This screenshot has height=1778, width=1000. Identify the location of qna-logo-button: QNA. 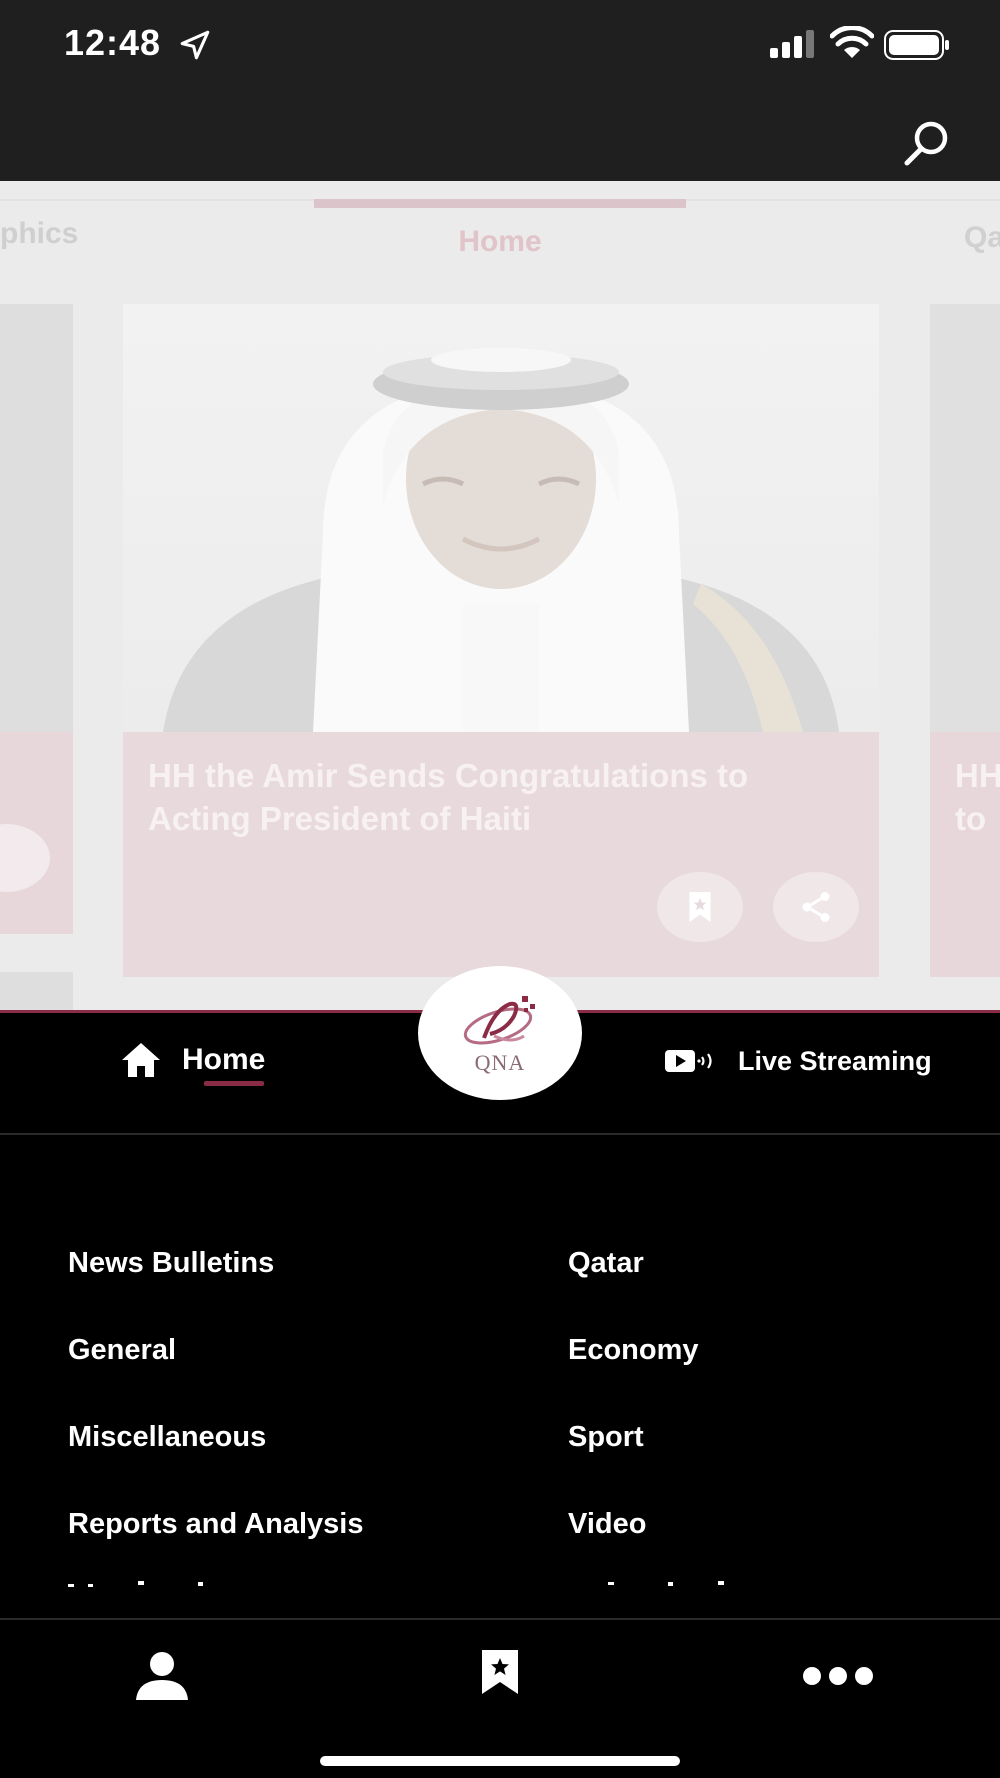
(500, 1033).